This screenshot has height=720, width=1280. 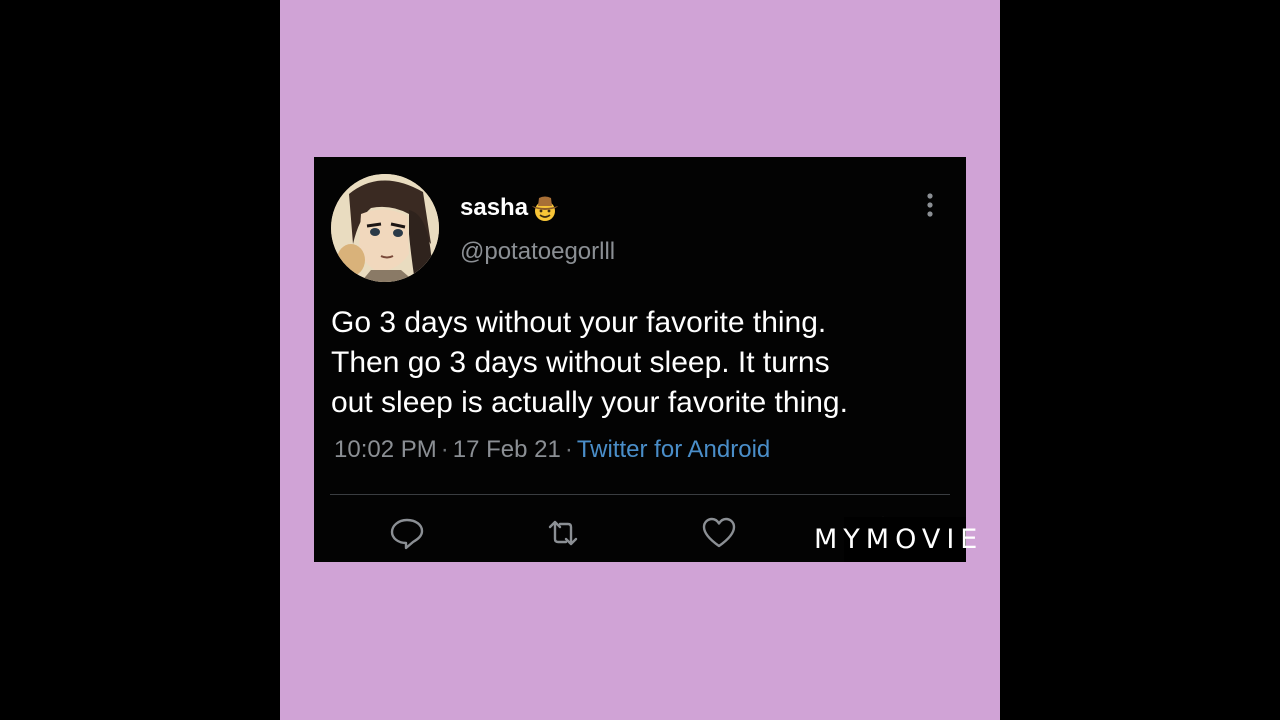 I want to click on tweet-date: 17 Feb 21, so click(x=506, y=449).